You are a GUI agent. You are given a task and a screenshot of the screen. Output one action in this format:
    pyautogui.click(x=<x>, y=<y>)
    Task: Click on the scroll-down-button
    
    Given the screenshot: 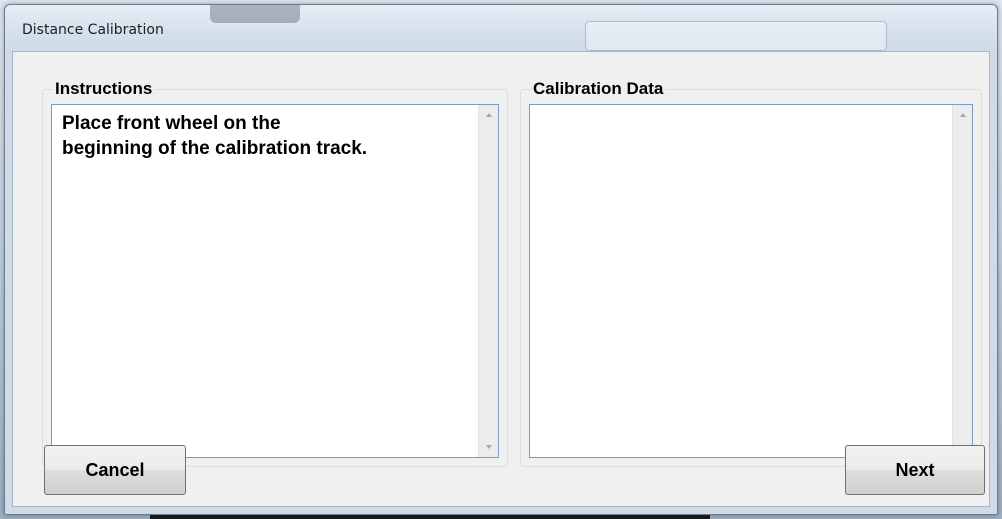 What is the action you would take?
    pyautogui.click(x=488, y=447)
    